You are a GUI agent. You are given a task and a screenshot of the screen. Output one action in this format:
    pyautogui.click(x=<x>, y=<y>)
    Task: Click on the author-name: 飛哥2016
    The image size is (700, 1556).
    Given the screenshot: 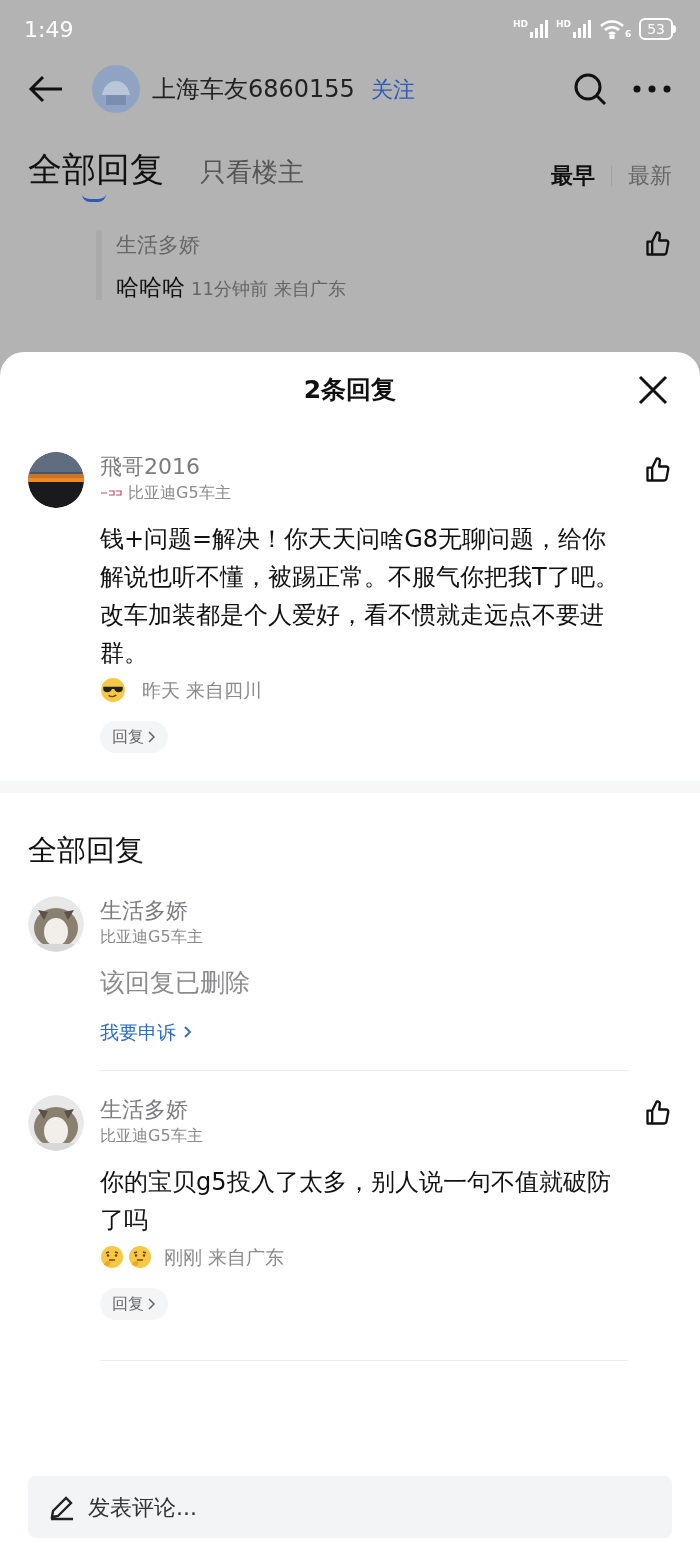 What is the action you would take?
    pyautogui.click(x=150, y=467)
    